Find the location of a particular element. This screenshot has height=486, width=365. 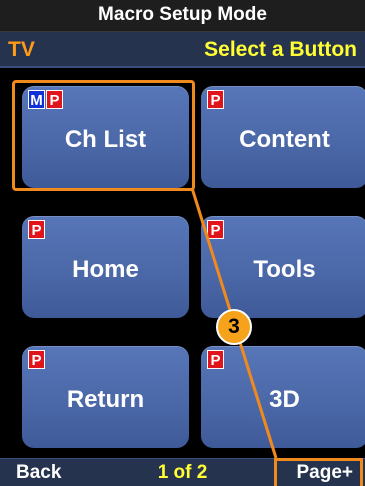

content-button: P Content is located at coordinates (283, 137).